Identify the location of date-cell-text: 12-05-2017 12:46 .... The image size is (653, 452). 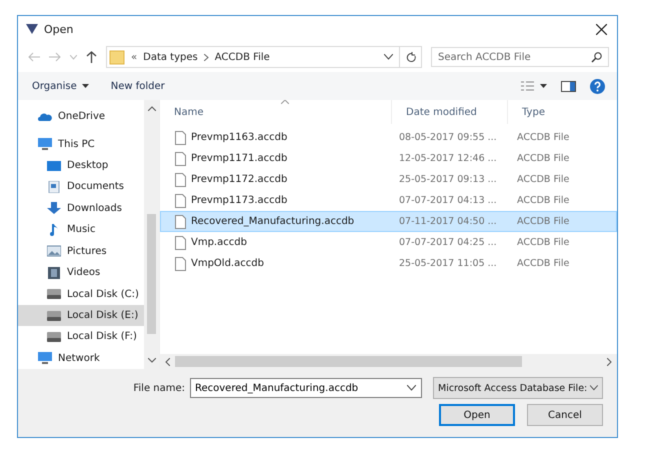
(448, 159).